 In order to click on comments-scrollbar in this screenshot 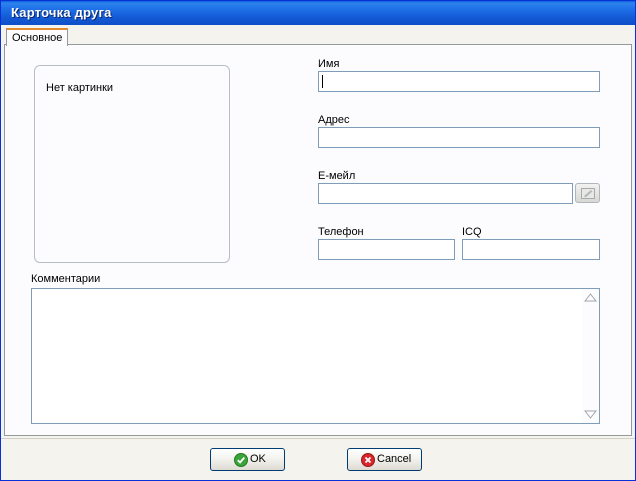, I will do `click(590, 356)`.